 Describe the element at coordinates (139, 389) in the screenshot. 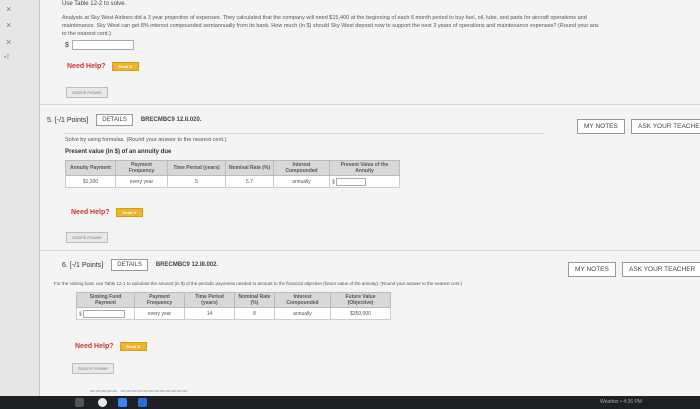

I see `next-question-peek: ▁▁▁▁▁ ▁▁▁▁▁▁▁▁▁▁▁▁` at that location.